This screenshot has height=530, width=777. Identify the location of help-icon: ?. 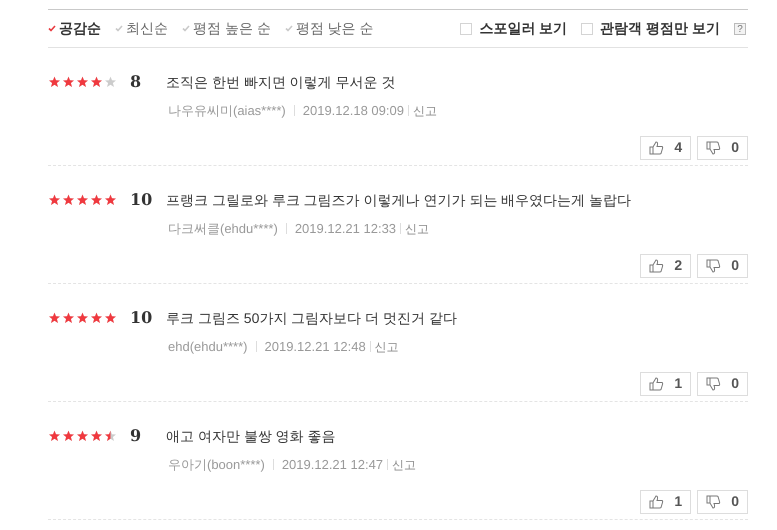
(740, 28).